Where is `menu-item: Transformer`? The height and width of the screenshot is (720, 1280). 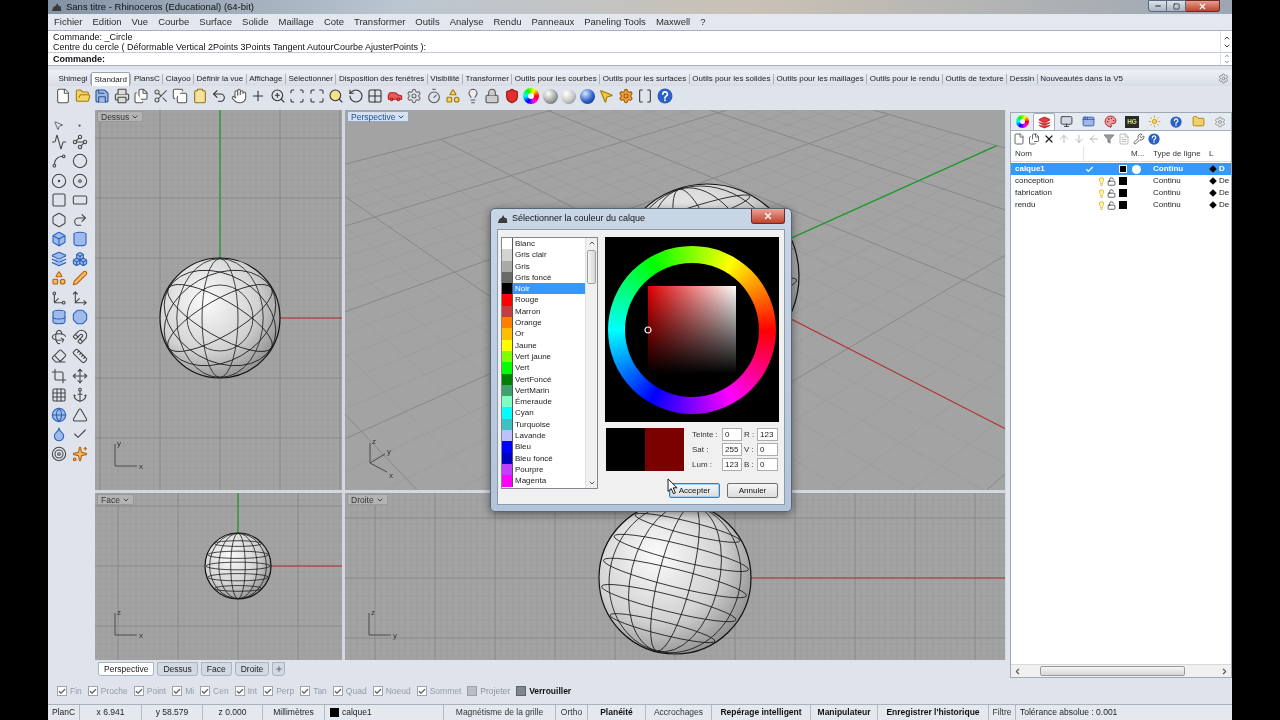 menu-item: Transformer is located at coordinates (379, 22).